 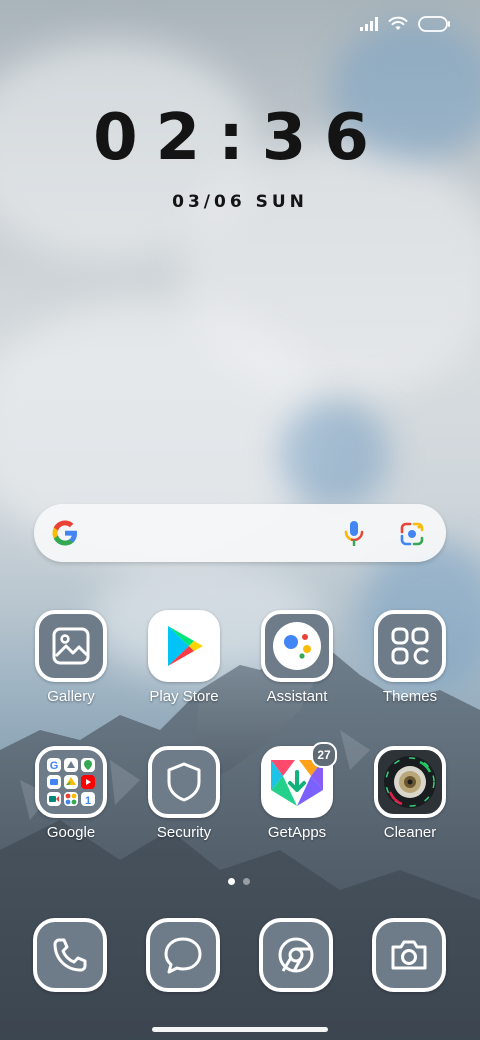 I want to click on app-getapps: 27 GetApps, so click(x=297, y=791).